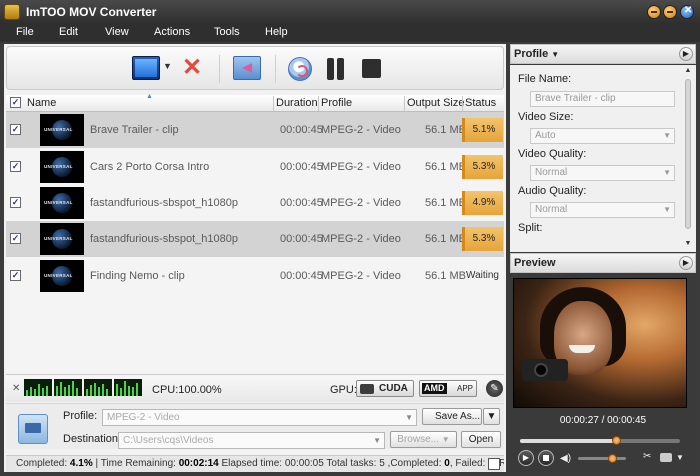 This screenshot has width=700, height=476. Describe the element at coordinates (670, 12) in the screenshot. I see `restore-button` at that location.